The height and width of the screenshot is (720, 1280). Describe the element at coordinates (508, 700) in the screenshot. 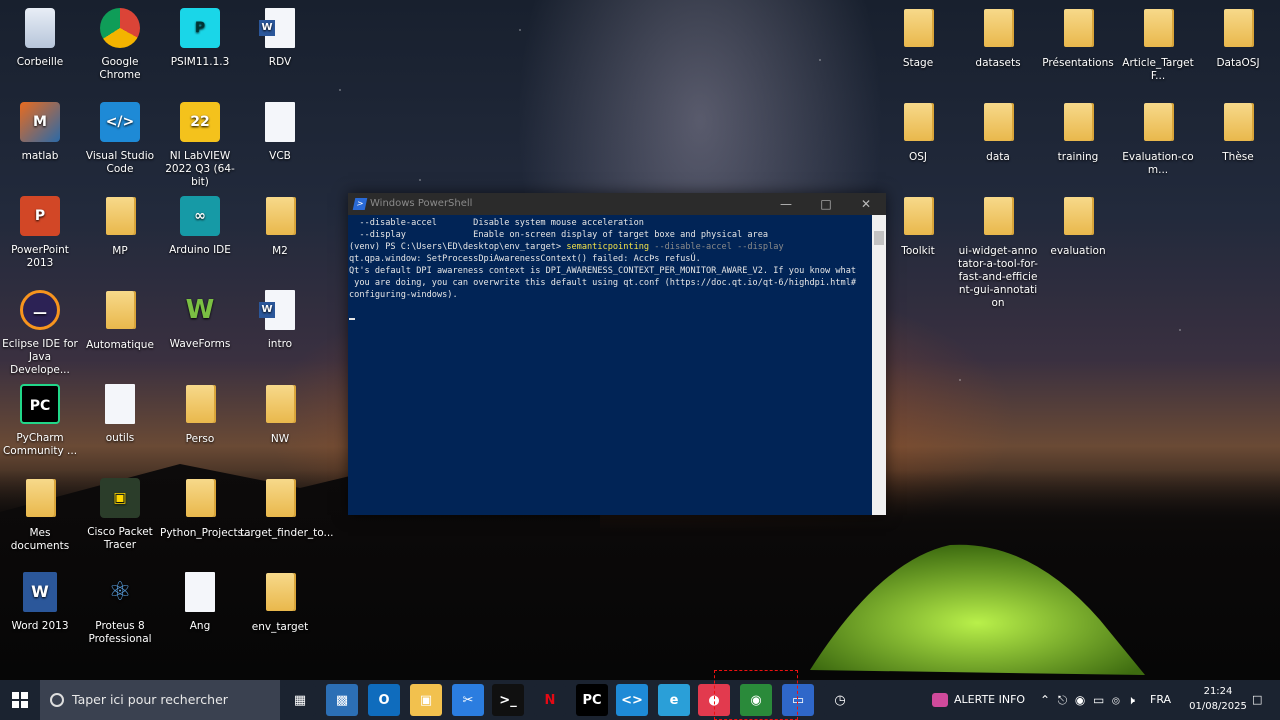

I see `taskbar-terminal-icon: >_` at that location.